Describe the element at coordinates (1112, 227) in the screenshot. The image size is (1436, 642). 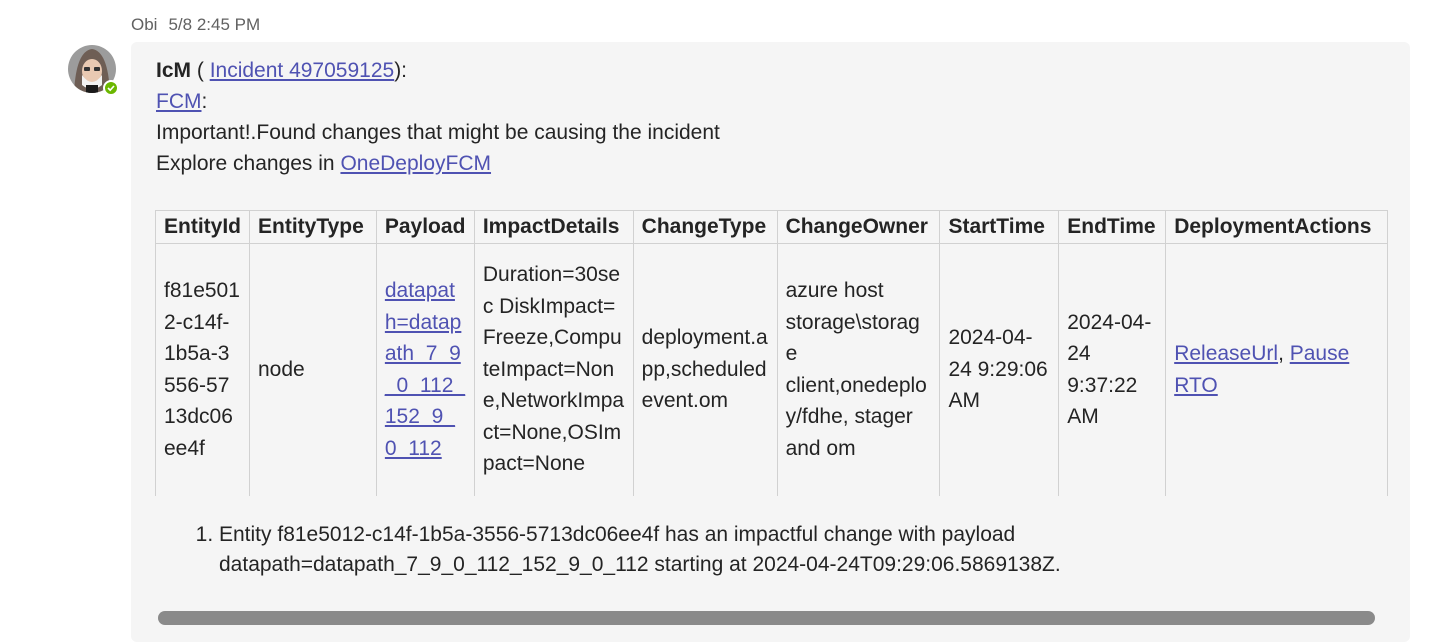
I see `header-endtime: EndTime` at that location.